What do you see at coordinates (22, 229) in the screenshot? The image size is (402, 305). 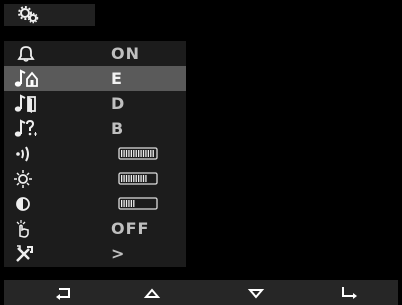 I see `hand-touch-icon` at bounding box center [22, 229].